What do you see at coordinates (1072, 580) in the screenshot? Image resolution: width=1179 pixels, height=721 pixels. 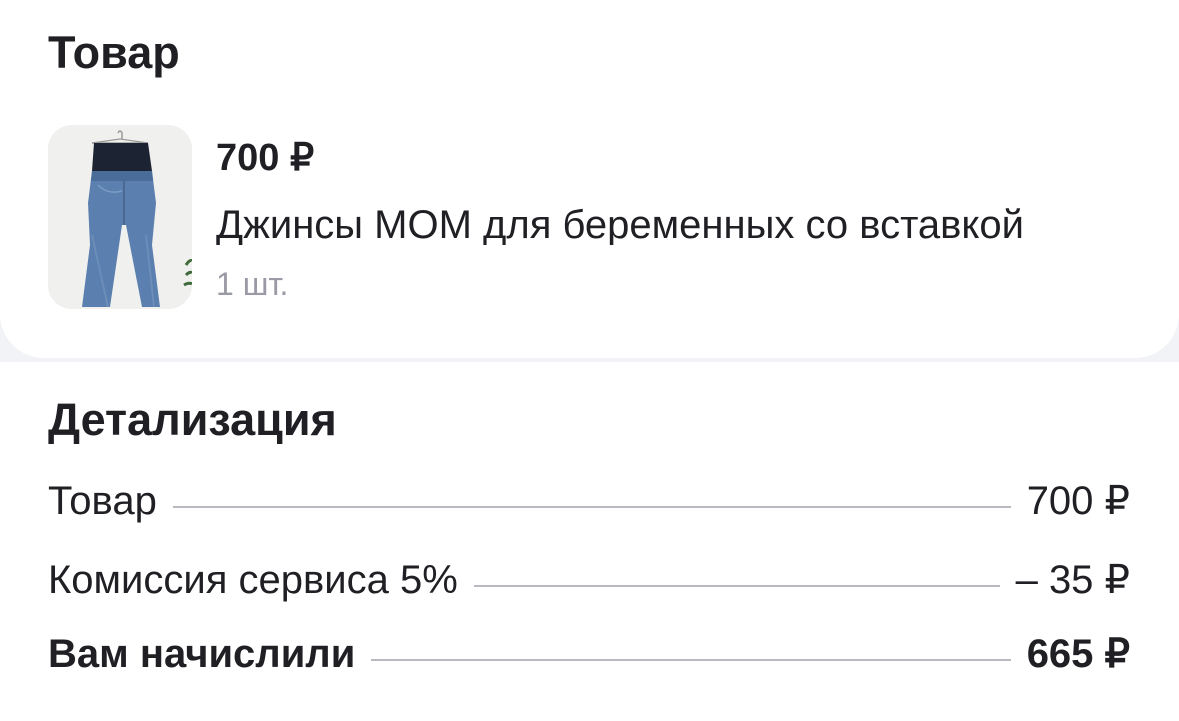 I see `details-row-value: – 35 ₽` at bounding box center [1072, 580].